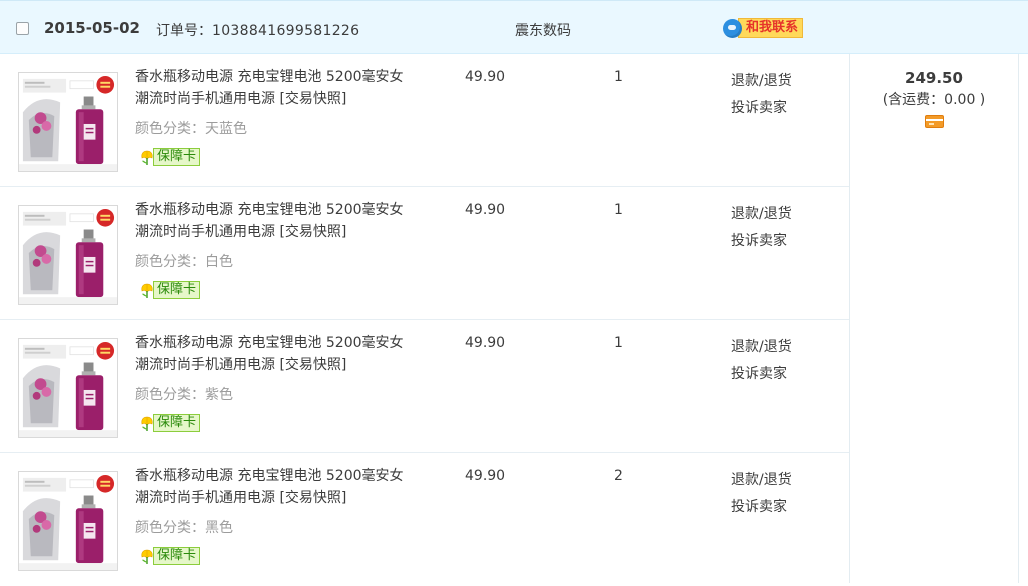  Describe the element at coordinates (184, 31) in the screenshot. I see `order-number-label: 订单号：` at that location.